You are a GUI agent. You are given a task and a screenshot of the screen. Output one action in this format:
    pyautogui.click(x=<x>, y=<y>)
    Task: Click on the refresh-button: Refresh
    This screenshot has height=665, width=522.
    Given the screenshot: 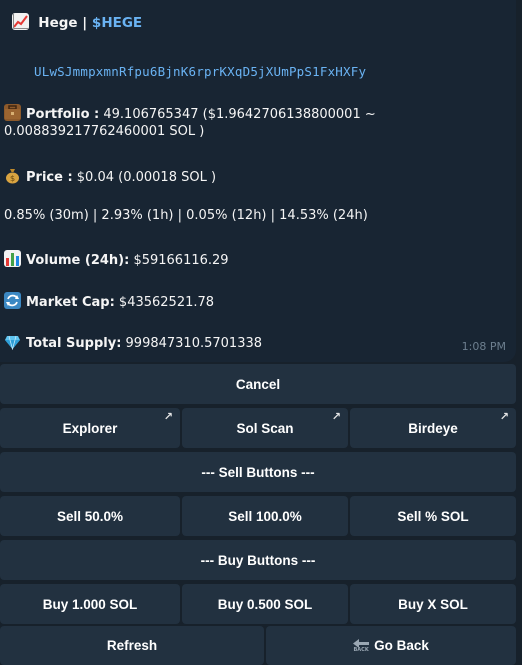 What is the action you would take?
    pyautogui.click(x=132, y=645)
    